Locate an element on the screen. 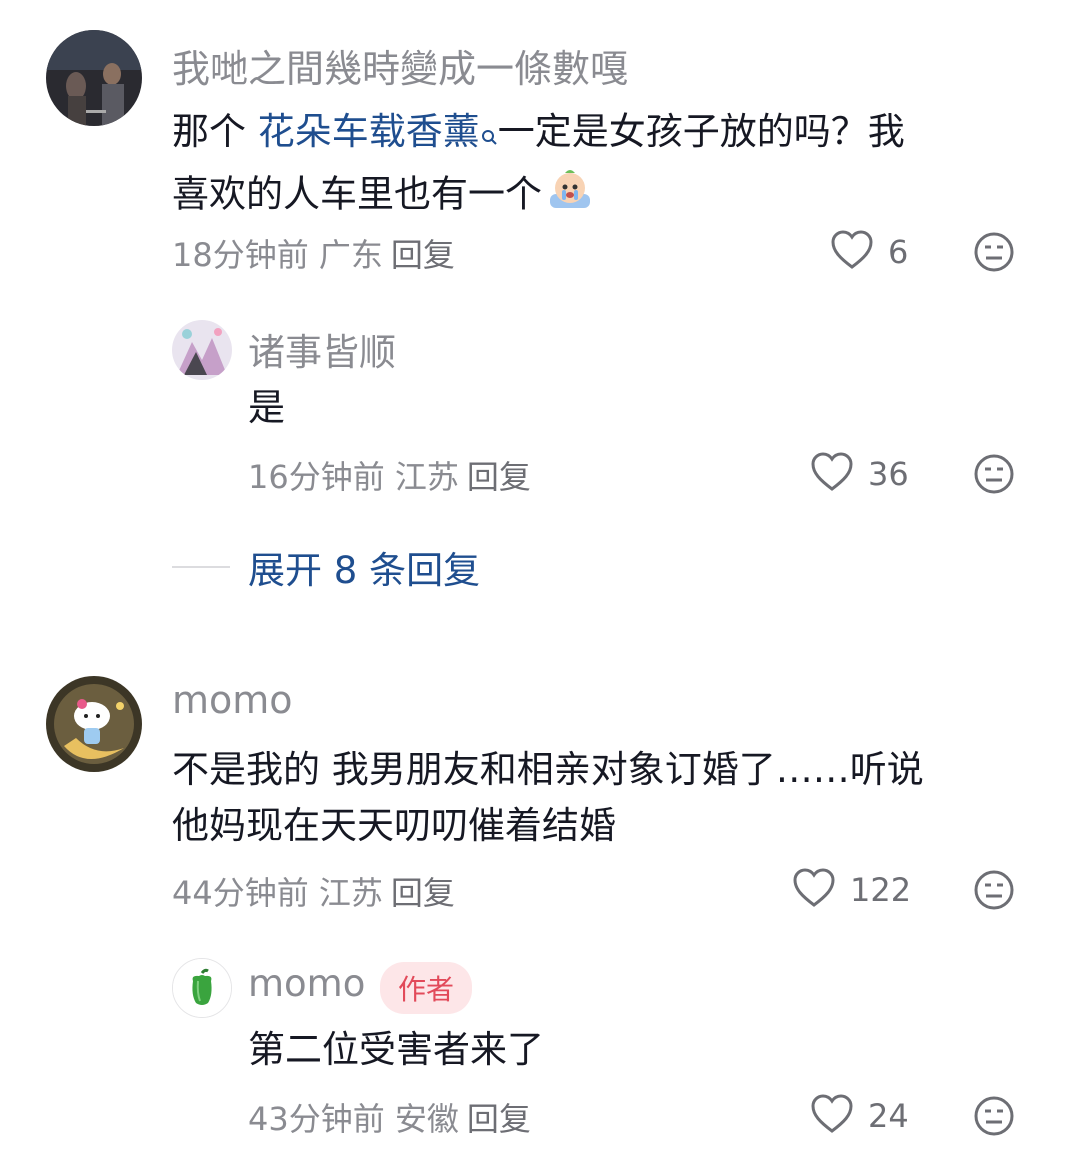  comment-text: 那个 花朵车载香薰 一定是女孩子放的吗？我 喜欢的人车里也有一个 is located at coordinates (602, 166).